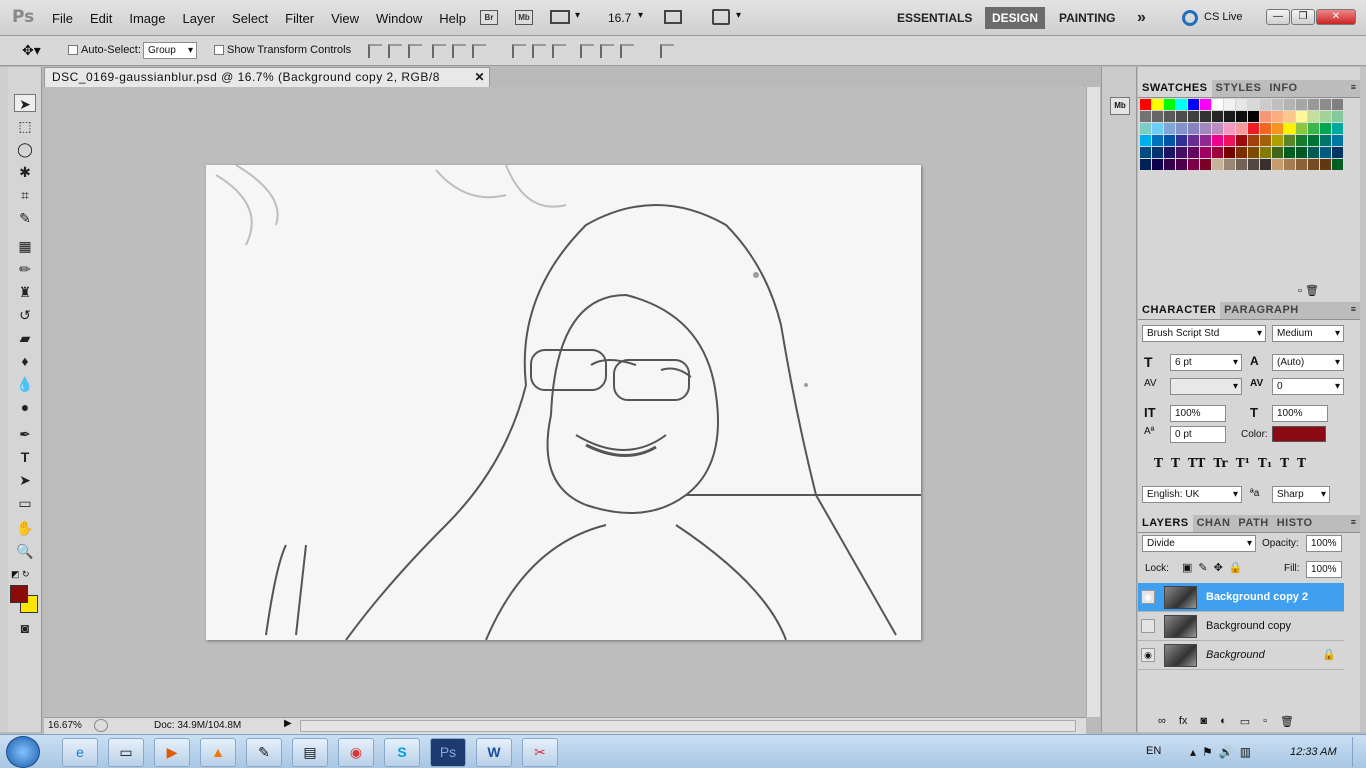  Describe the element at coordinates (1087, 18) in the screenshot. I see `workspace-painting: PAINTING` at that location.